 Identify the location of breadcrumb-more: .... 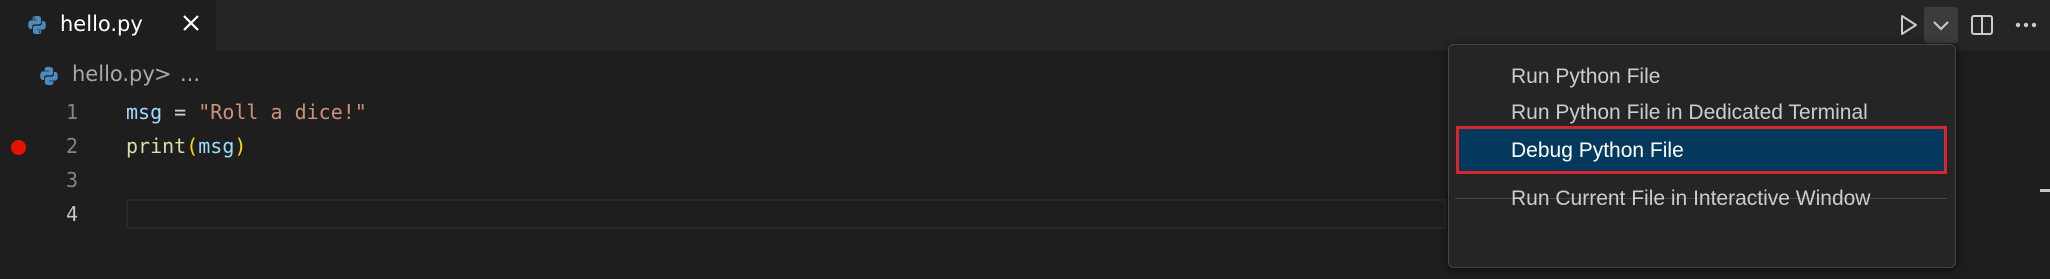
(190, 74).